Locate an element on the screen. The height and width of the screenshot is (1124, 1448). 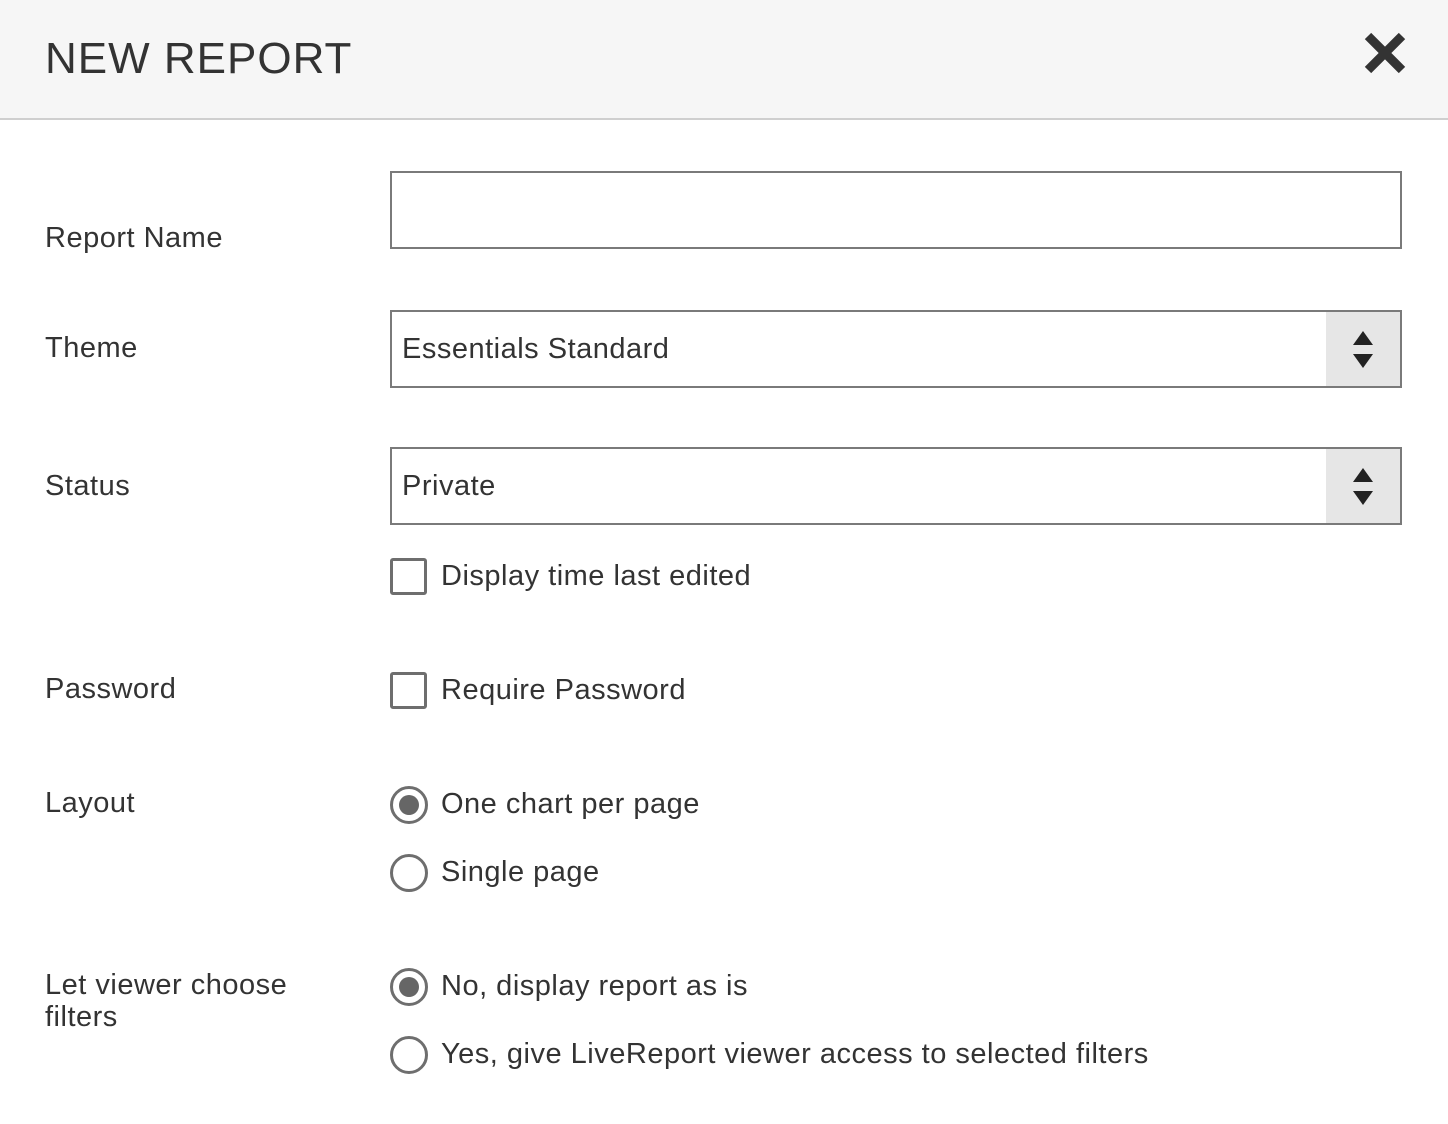
layout-option-label: One chart per page is located at coordinates (570, 804).